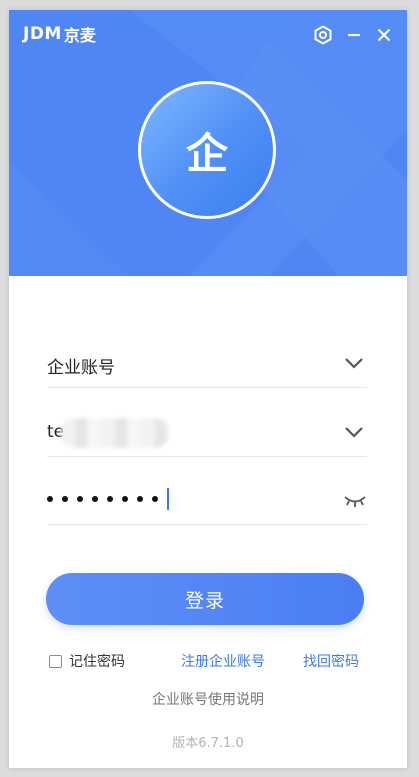  What do you see at coordinates (208, 743) in the screenshot?
I see `version-label: 版本6.7.1.0` at bounding box center [208, 743].